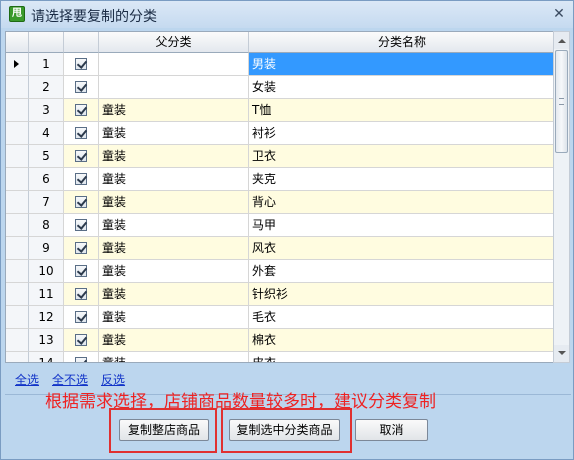  I want to click on close-icon: ✕, so click(559, 14).